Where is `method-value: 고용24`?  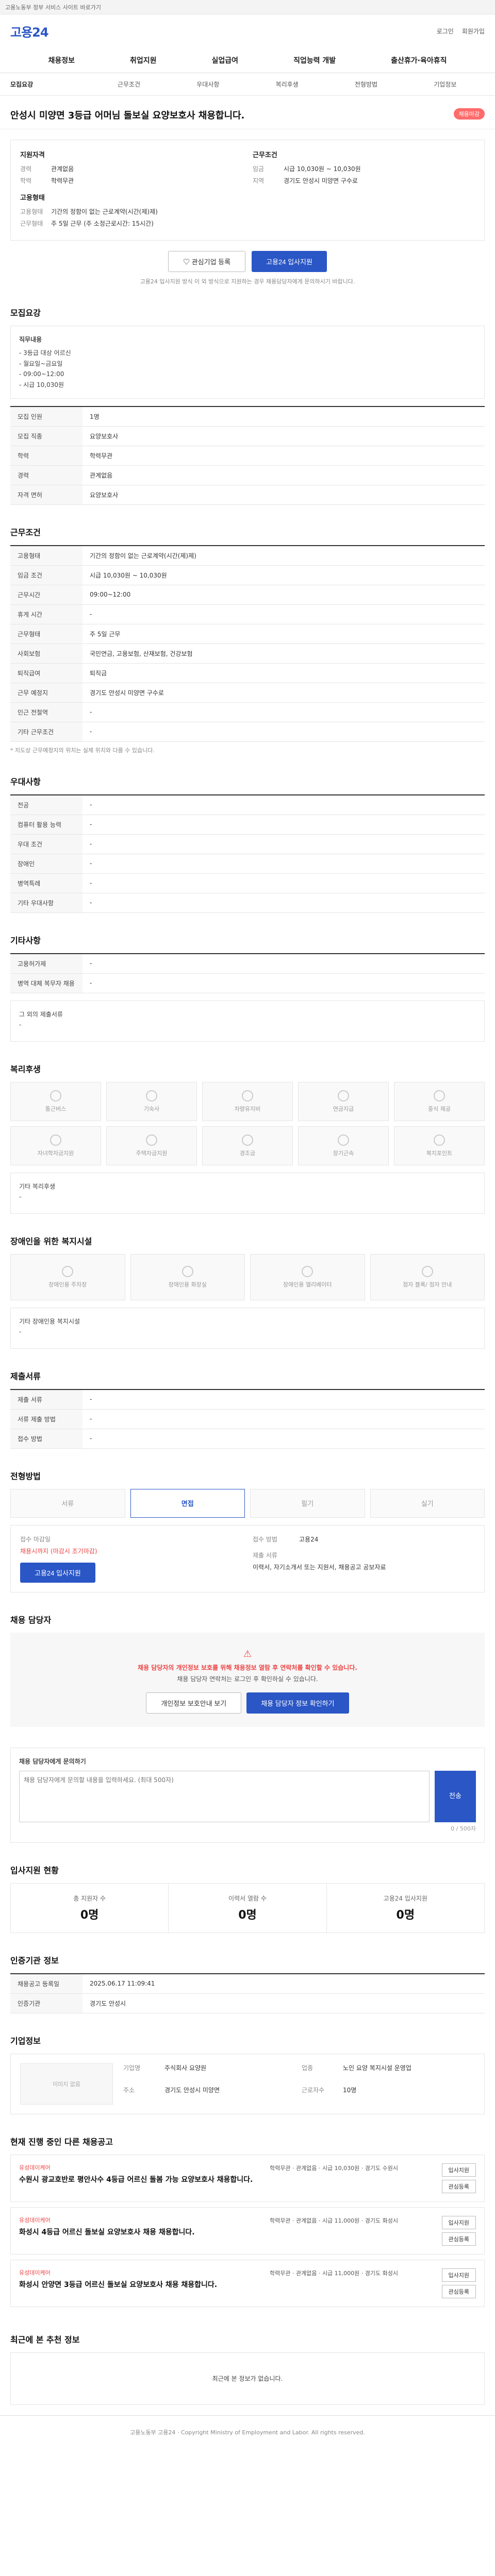 method-value: 고용24 is located at coordinates (309, 1539).